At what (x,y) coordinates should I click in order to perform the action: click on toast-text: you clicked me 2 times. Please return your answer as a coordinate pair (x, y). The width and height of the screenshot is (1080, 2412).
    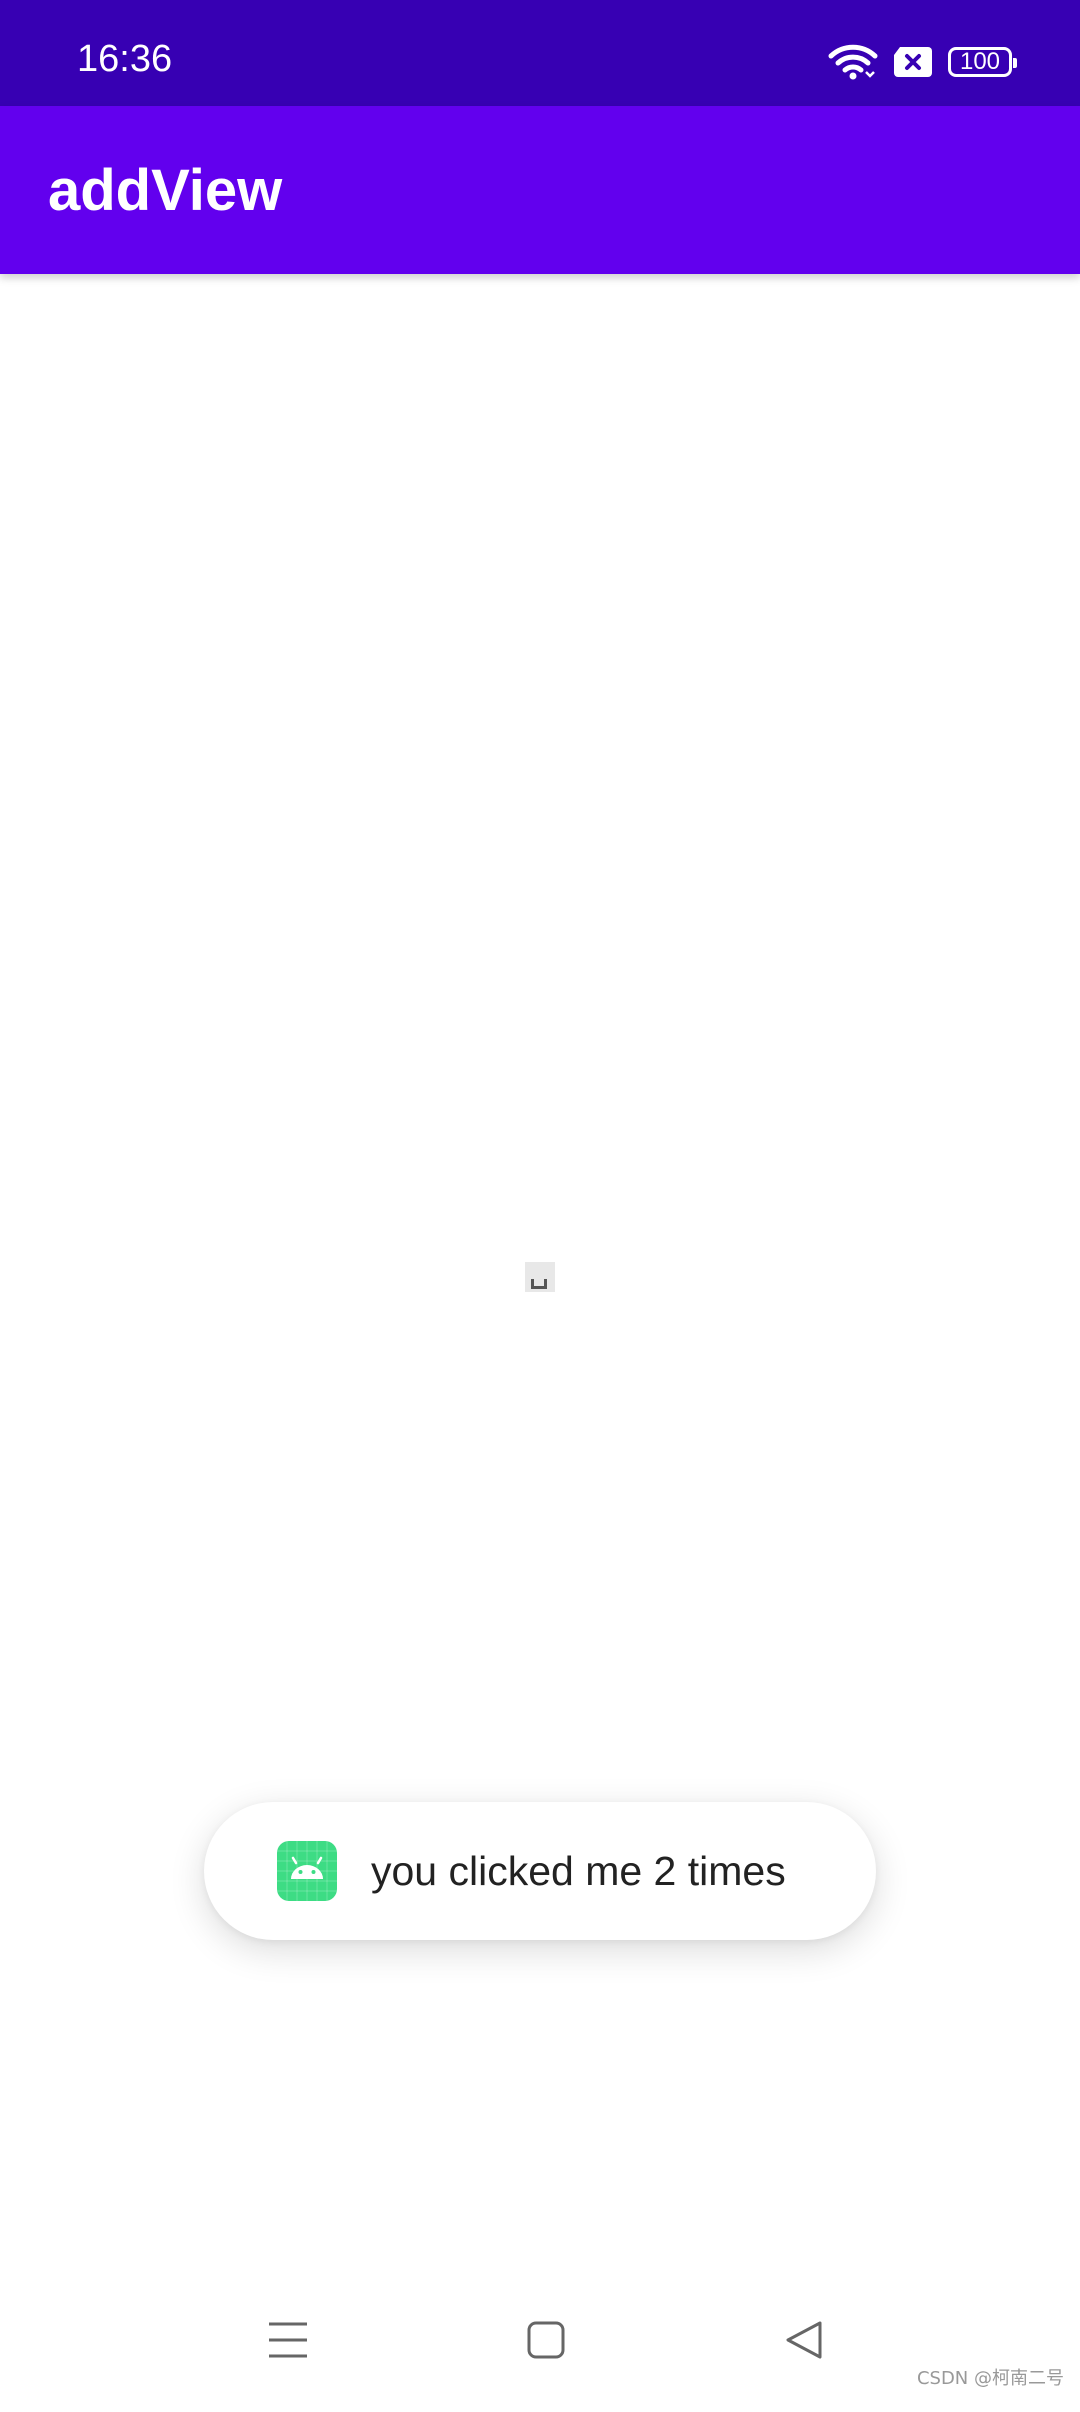
    Looking at the image, I should click on (578, 1871).